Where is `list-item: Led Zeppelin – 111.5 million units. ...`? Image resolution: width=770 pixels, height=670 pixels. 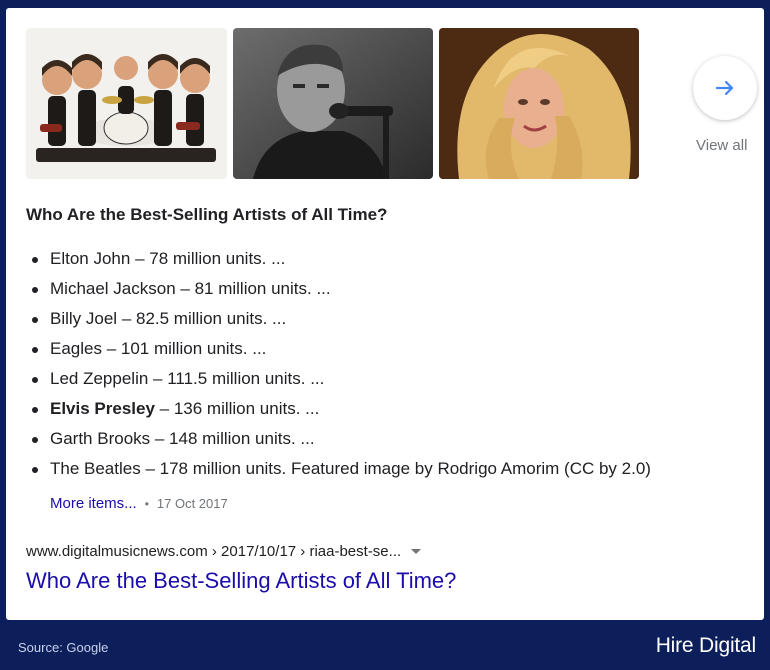
list-item: Led Zeppelin – 111.5 million units. ... is located at coordinates (338, 379).